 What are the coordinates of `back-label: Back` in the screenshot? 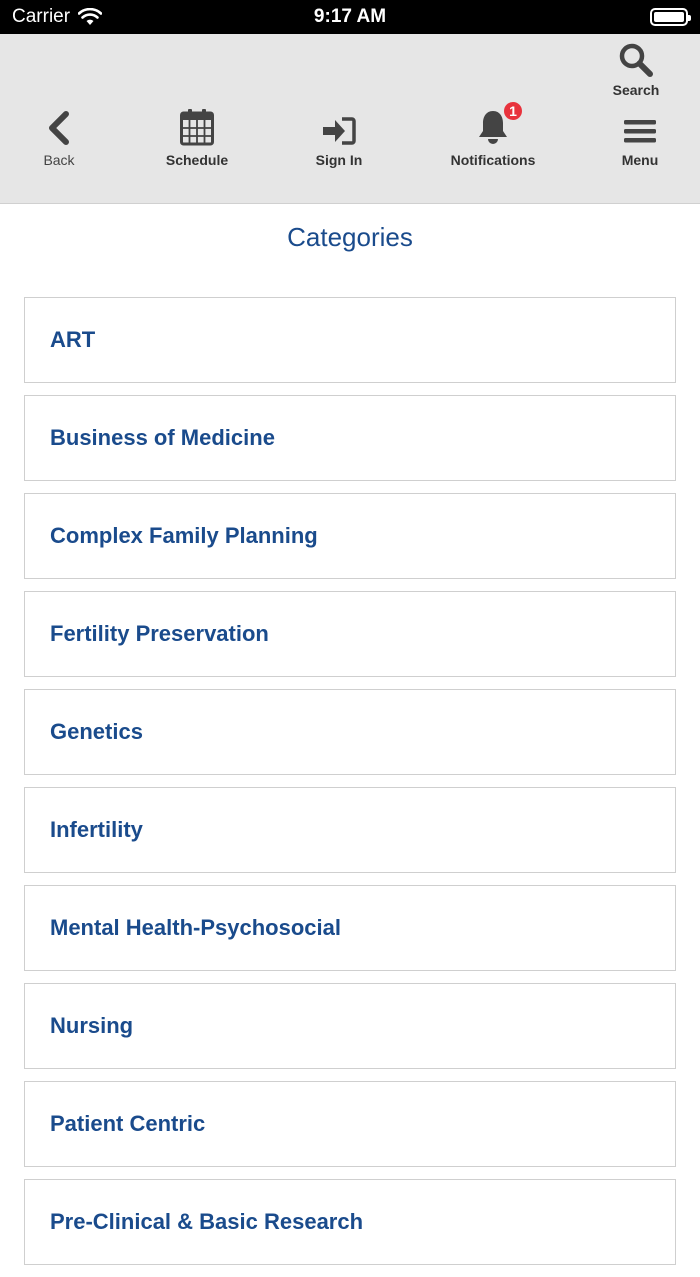 It's located at (59, 160).